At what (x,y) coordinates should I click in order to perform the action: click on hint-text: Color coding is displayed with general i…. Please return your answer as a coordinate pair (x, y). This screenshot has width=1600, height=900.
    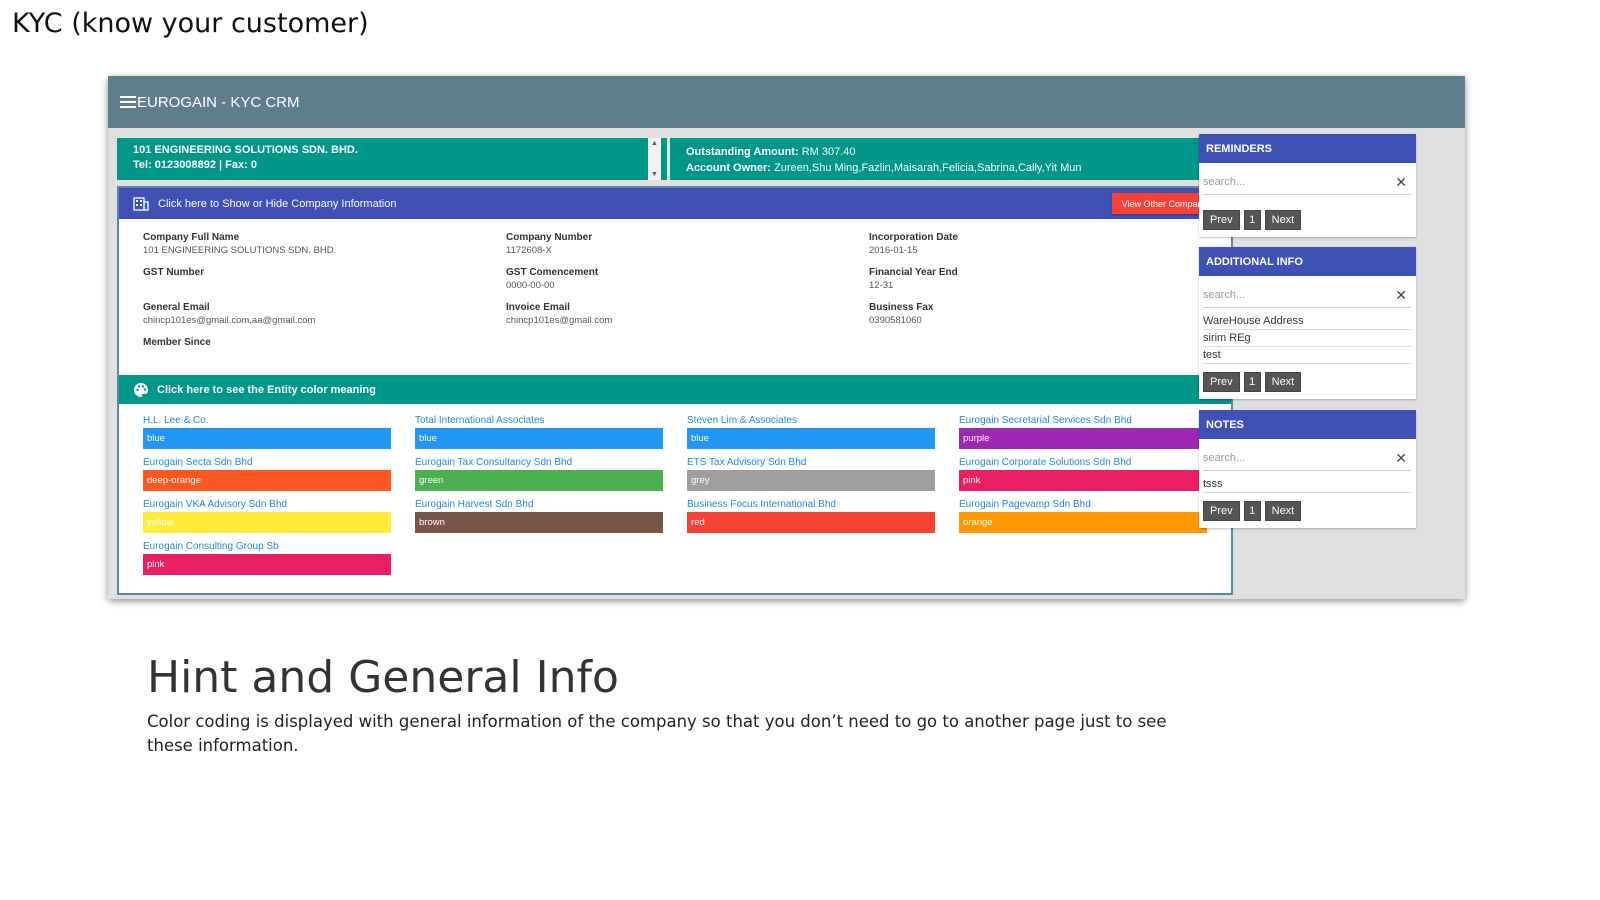
    Looking at the image, I should click on (657, 733).